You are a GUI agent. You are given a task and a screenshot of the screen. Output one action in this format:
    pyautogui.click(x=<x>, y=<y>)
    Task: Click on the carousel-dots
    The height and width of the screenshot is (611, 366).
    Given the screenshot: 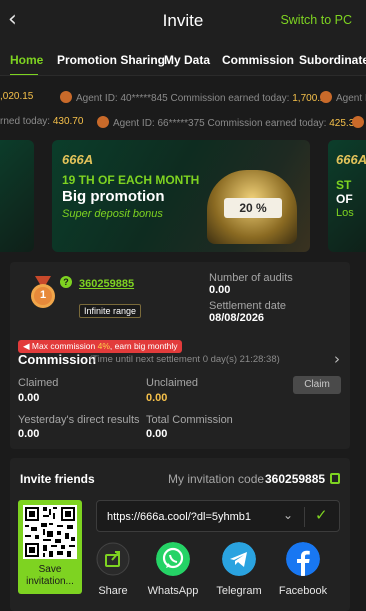 What is the action you would take?
    pyautogui.click(x=218, y=247)
    